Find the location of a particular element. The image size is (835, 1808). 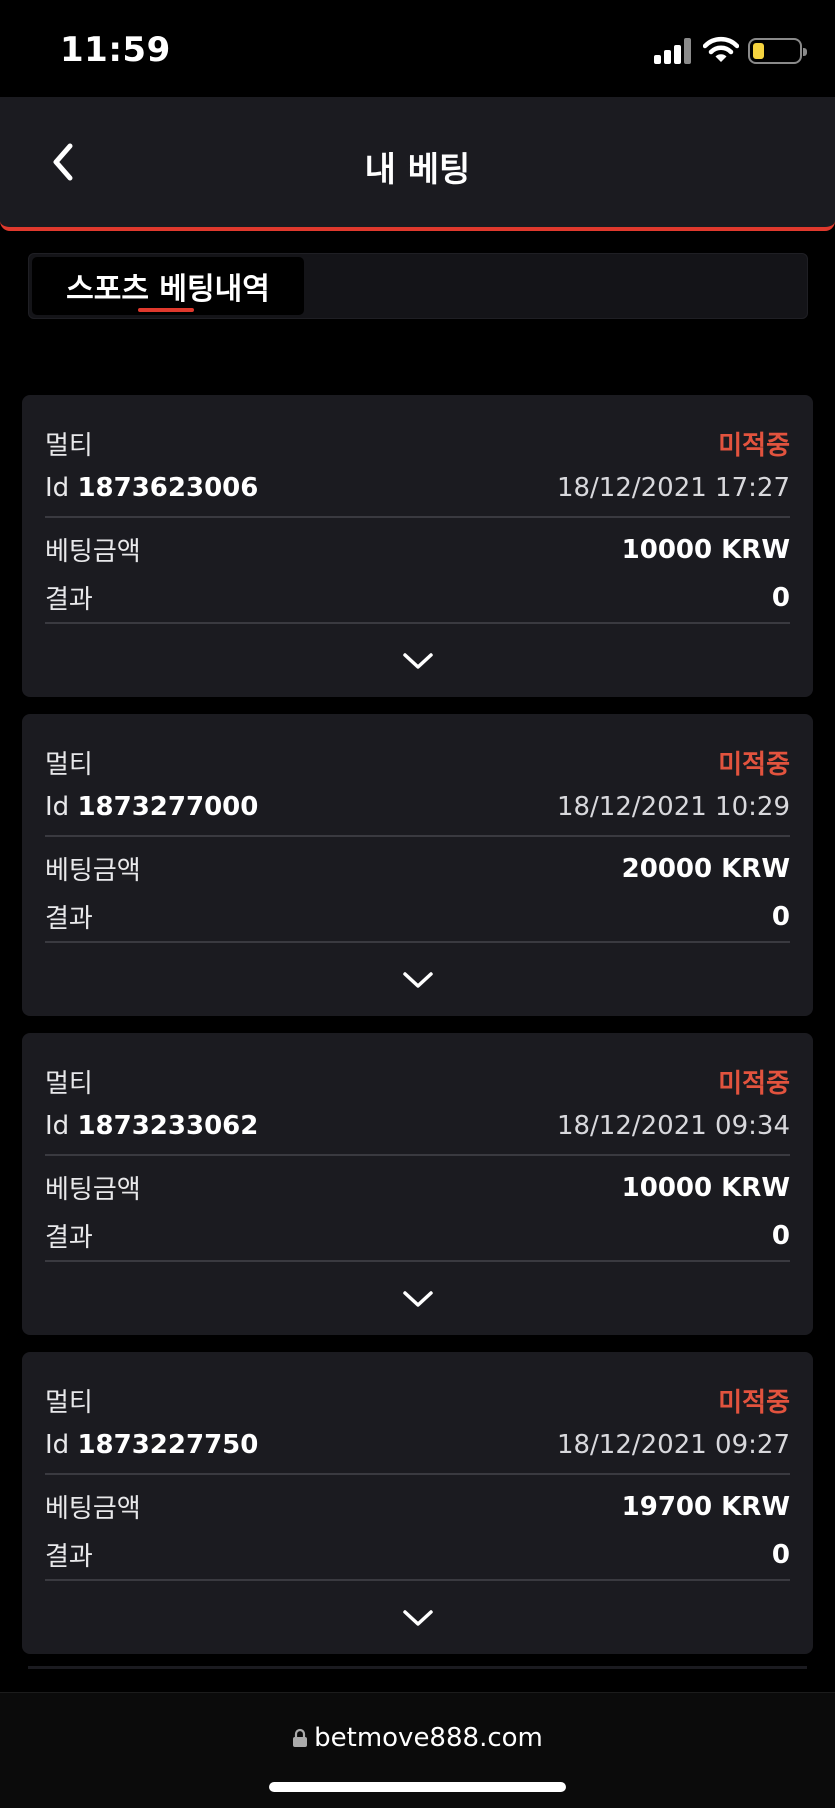

bet-amount: 20000 KRW is located at coordinates (705, 868).